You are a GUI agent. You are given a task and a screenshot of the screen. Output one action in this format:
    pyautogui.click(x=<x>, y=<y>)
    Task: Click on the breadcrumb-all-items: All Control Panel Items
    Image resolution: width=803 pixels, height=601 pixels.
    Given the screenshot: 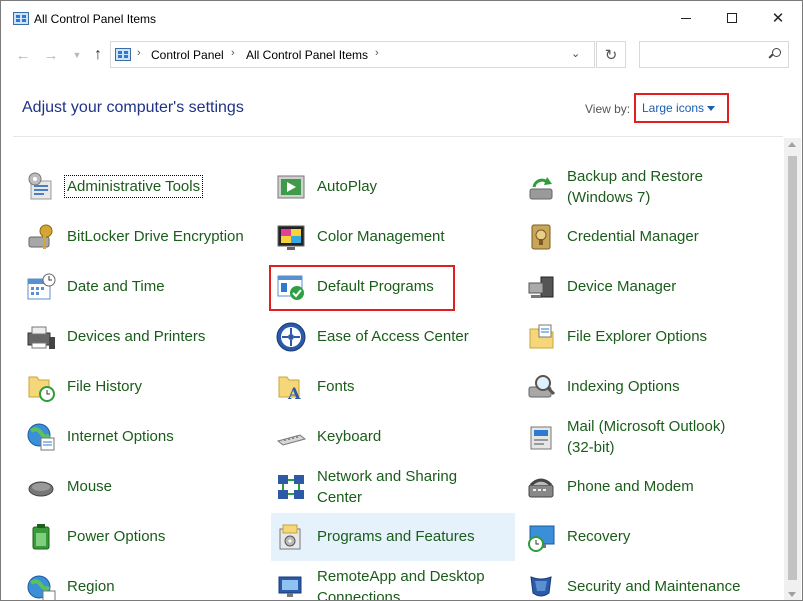 What is the action you would take?
    pyautogui.click(x=307, y=55)
    